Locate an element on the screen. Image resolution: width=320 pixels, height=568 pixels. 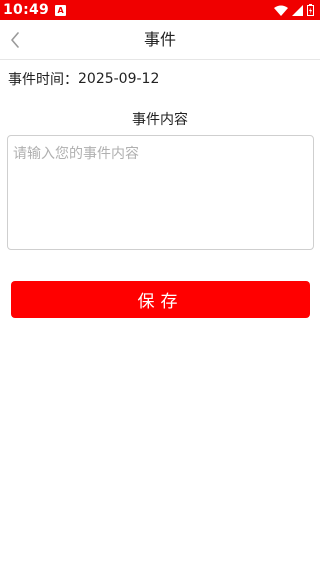
nav-bar: 事件 is located at coordinates (160, 40).